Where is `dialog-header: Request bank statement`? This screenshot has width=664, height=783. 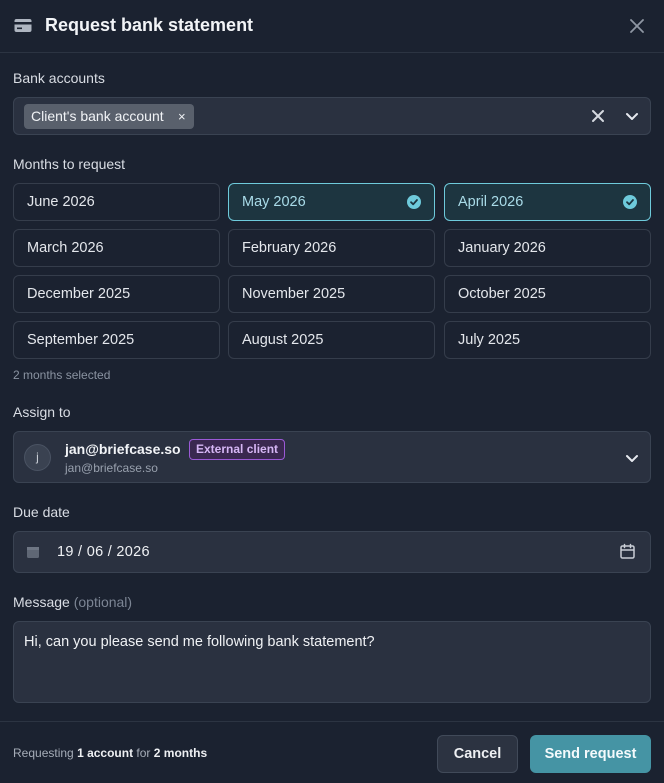 dialog-header: Request bank statement is located at coordinates (332, 26).